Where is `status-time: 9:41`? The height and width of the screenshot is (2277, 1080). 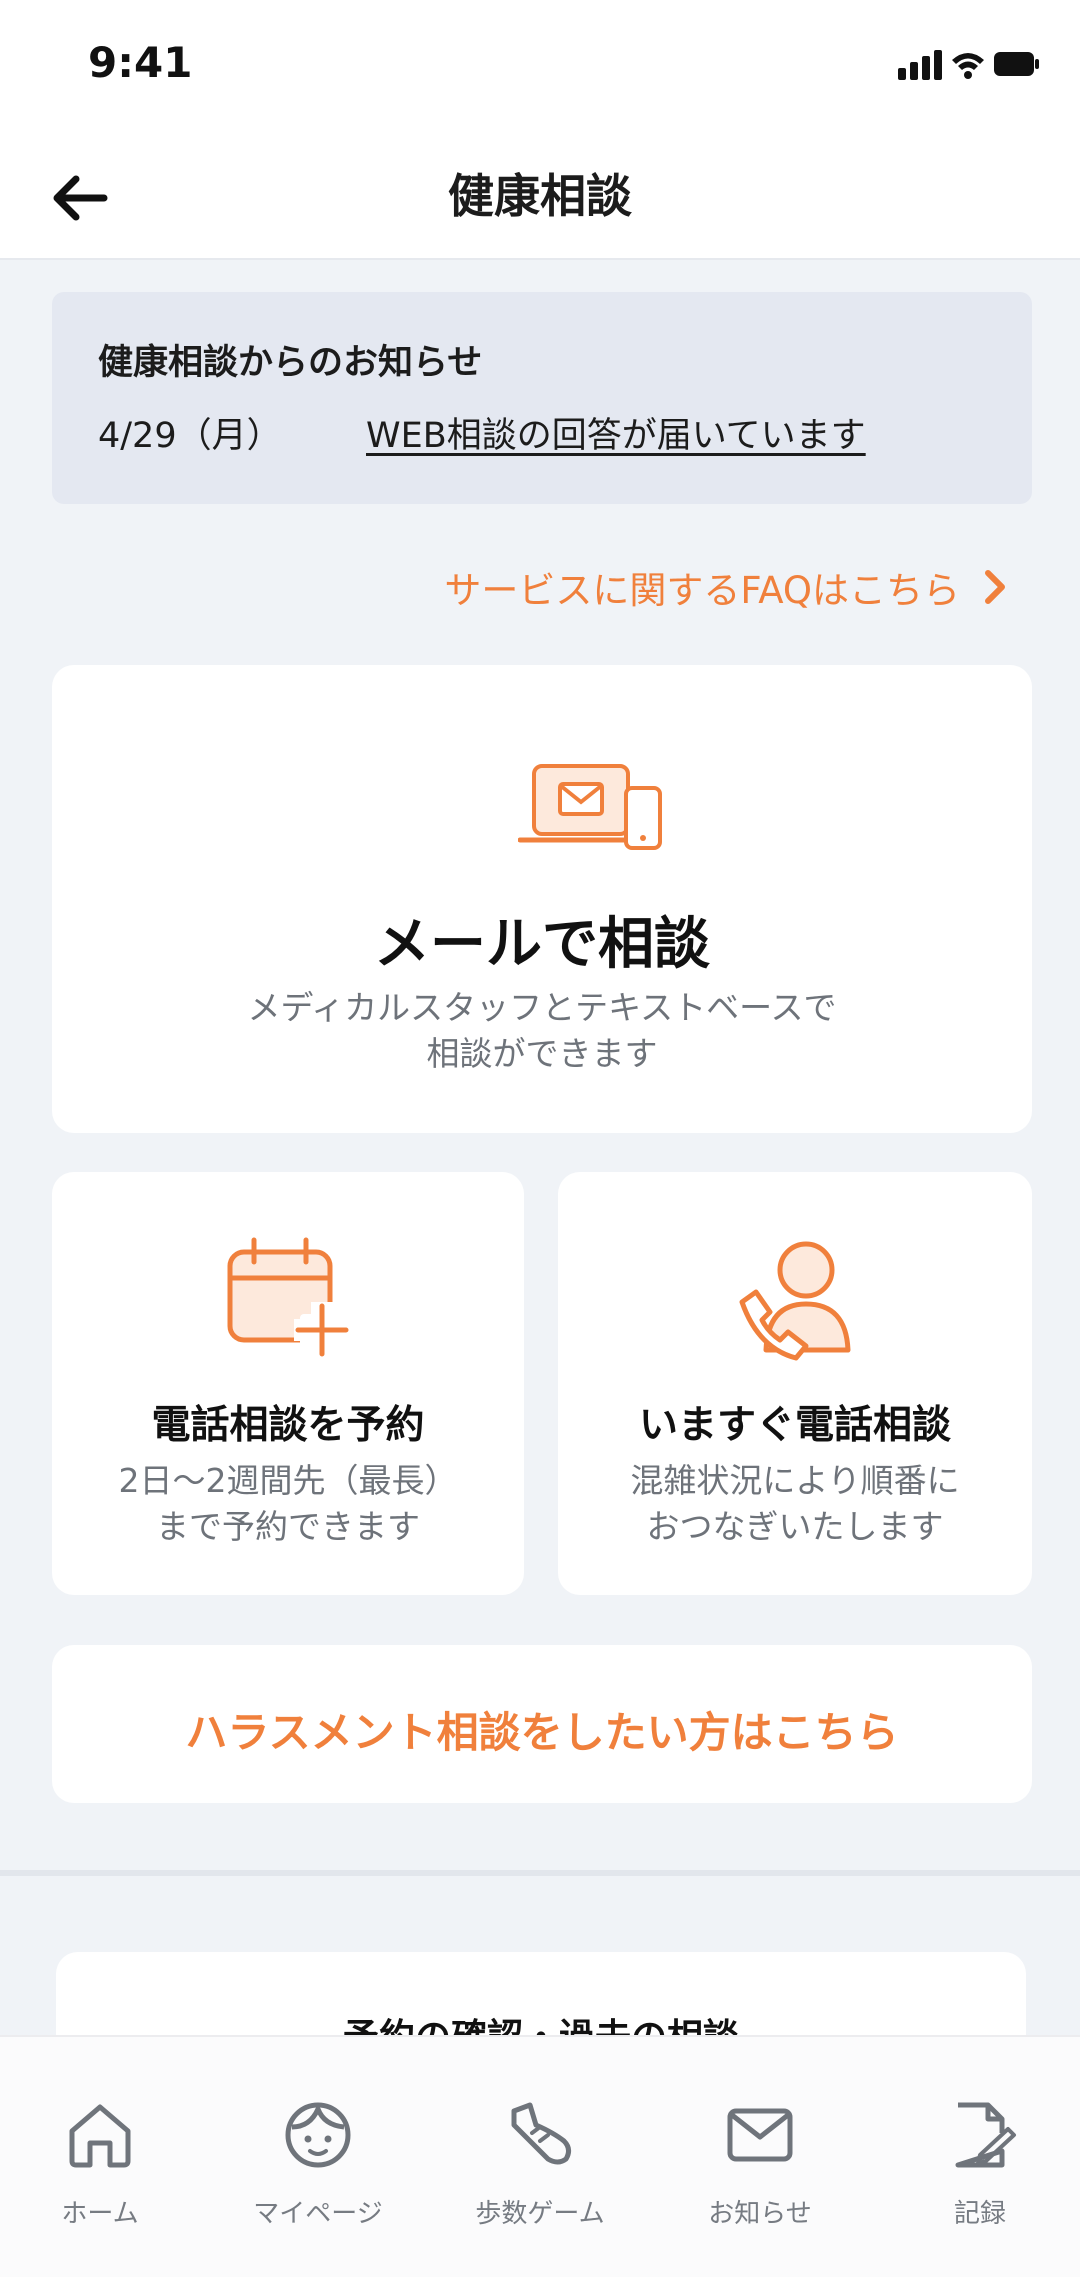
status-time: 9:41 is located at coordinates (140, 62).